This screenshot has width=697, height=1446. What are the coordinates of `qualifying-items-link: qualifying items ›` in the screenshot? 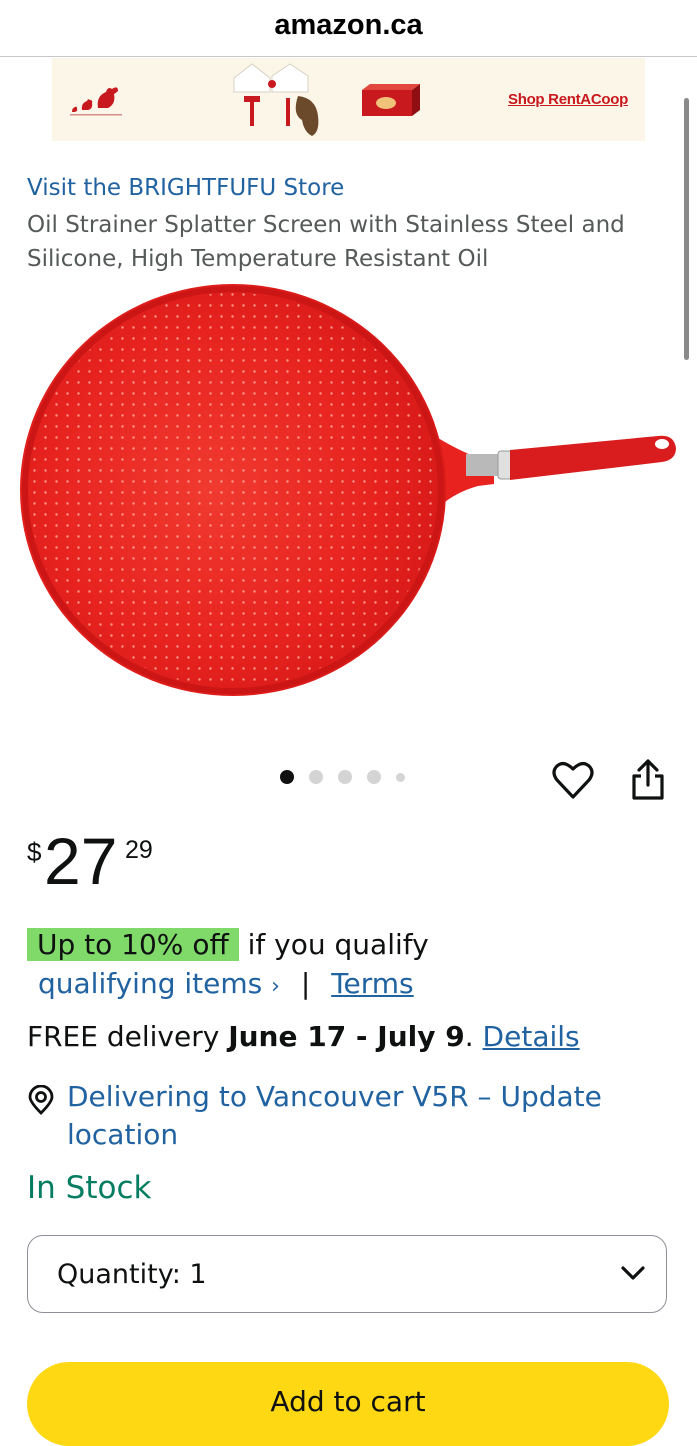 It's located at (159, 983).